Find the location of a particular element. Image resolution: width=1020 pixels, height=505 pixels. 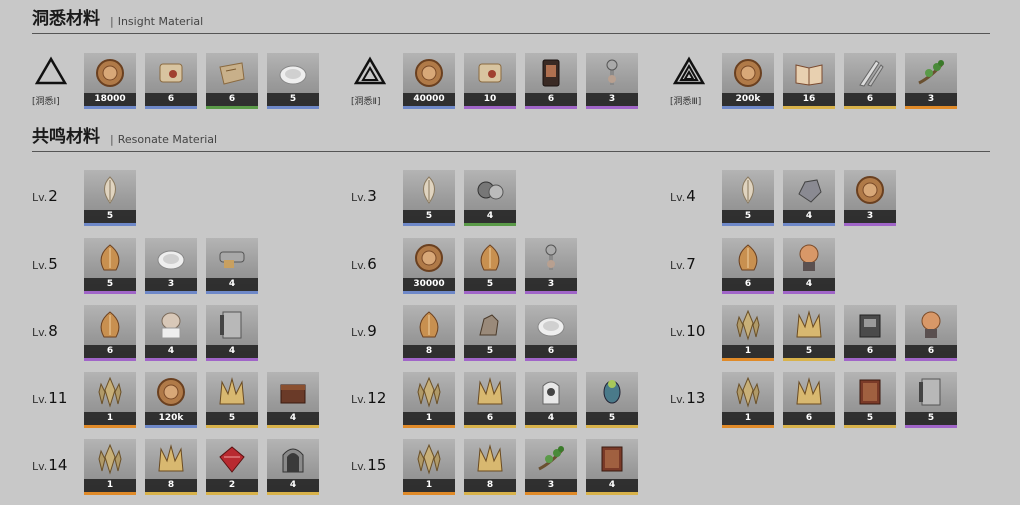

resonate-lv5-material-slot-1: 3 is located at coordinates (171, 266).